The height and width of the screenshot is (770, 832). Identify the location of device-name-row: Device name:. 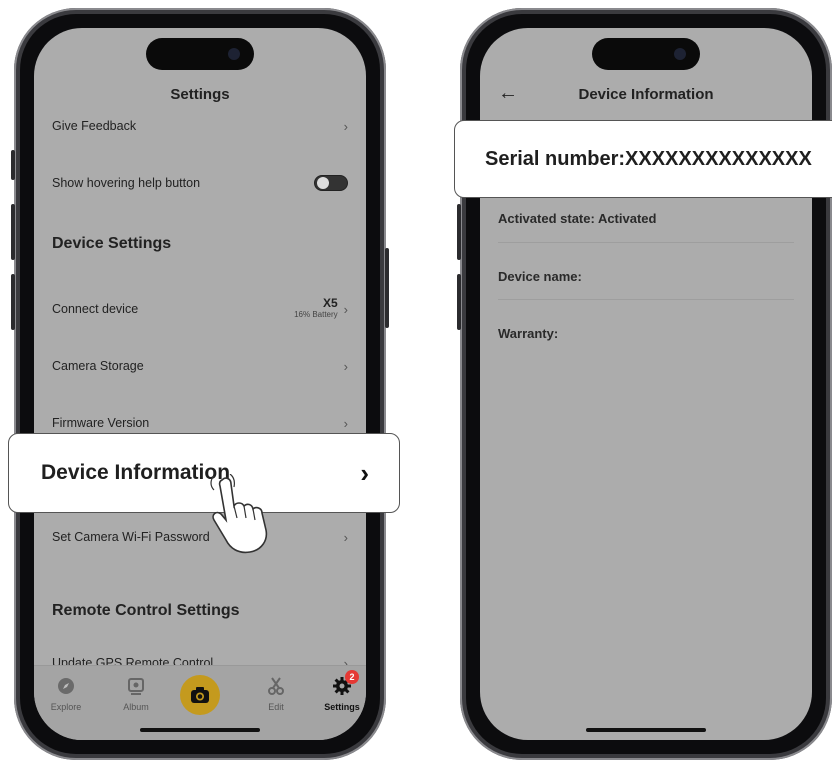
(540, 276).